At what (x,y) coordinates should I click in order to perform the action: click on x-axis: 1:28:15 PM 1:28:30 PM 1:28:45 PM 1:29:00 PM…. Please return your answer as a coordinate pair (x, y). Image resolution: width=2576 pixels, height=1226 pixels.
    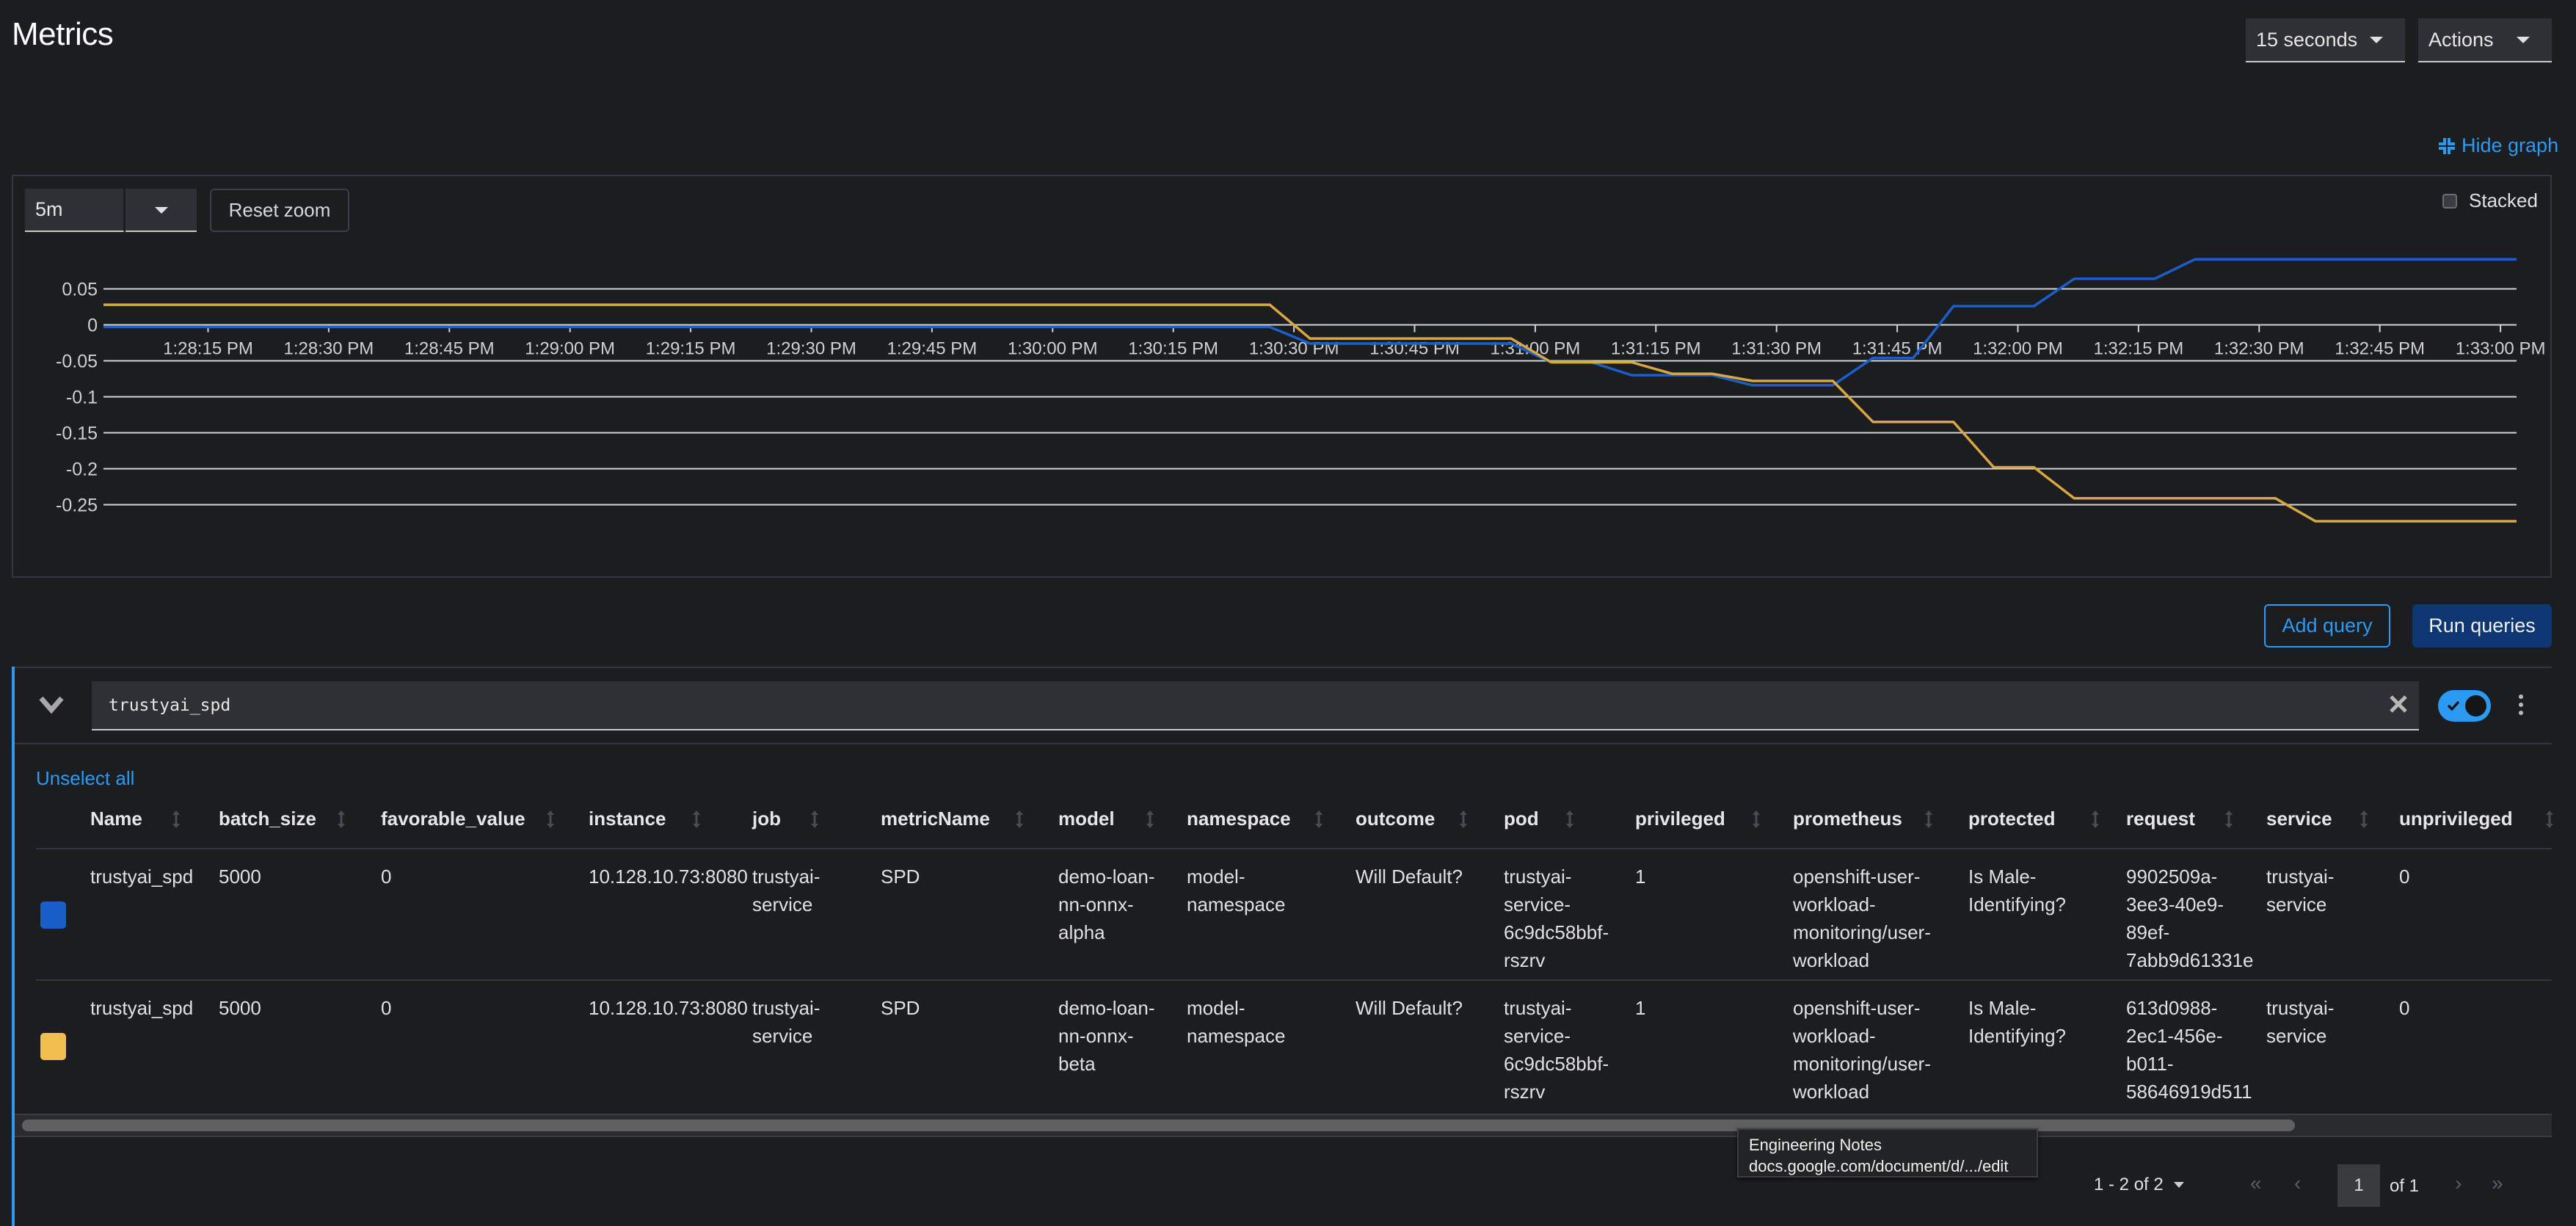
    Looking at the image, I should click on (1354, 341).